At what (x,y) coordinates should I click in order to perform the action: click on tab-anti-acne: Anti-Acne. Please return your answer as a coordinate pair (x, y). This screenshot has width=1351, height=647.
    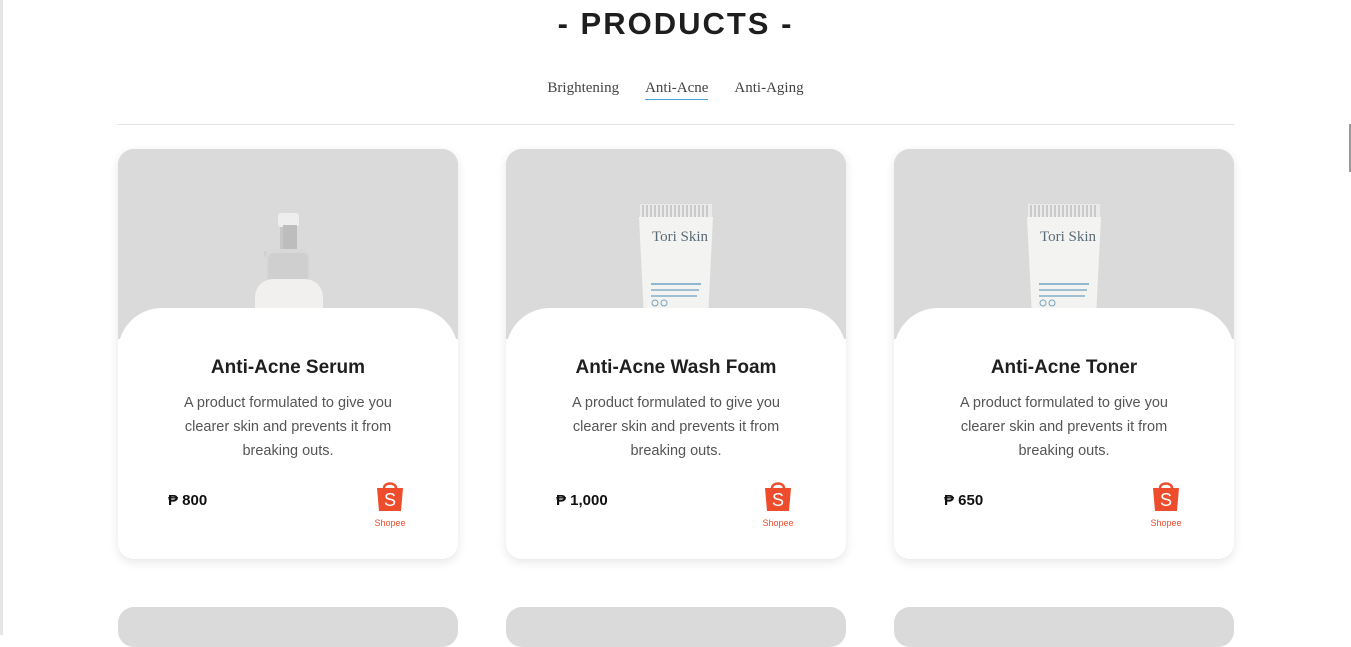
    Looking at the image, I should click on (677, 90).